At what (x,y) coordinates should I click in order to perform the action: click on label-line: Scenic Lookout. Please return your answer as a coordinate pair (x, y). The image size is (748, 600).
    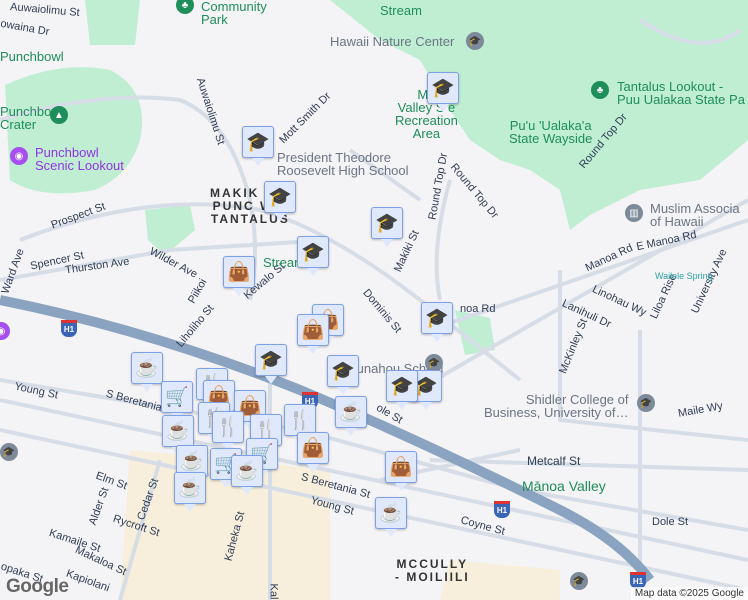
    Looking at the image, I should click on (79, 165).